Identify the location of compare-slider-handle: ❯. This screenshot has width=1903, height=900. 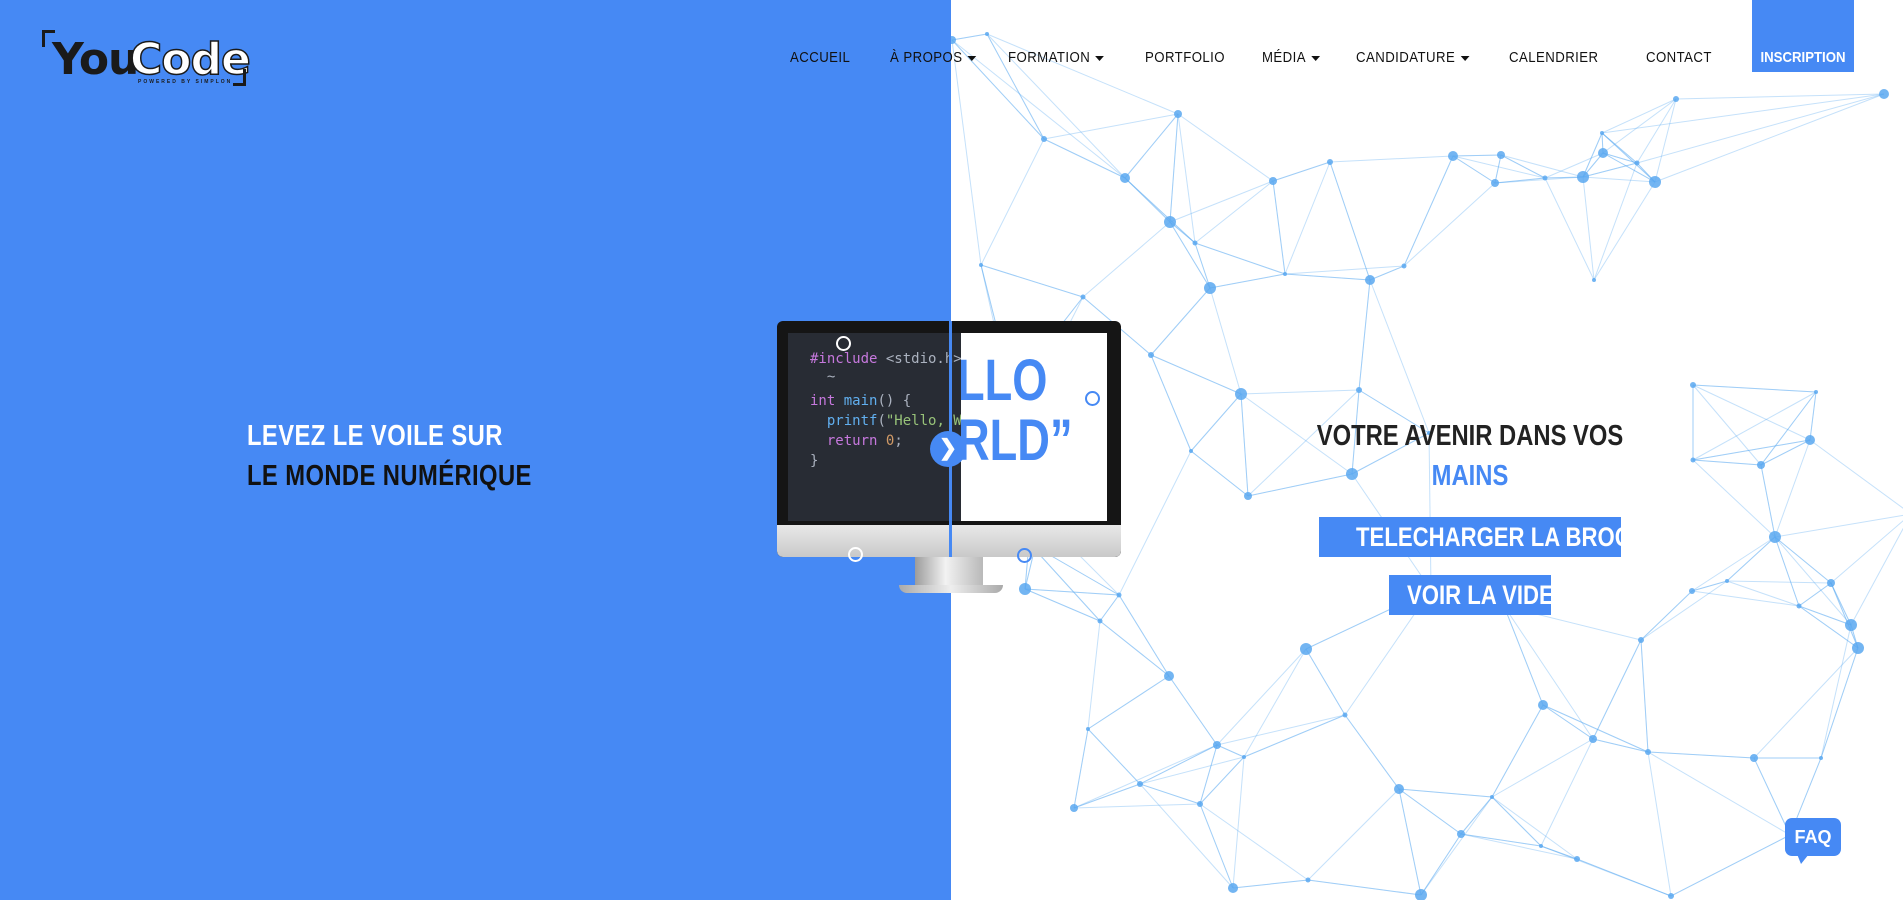
(948, 449).